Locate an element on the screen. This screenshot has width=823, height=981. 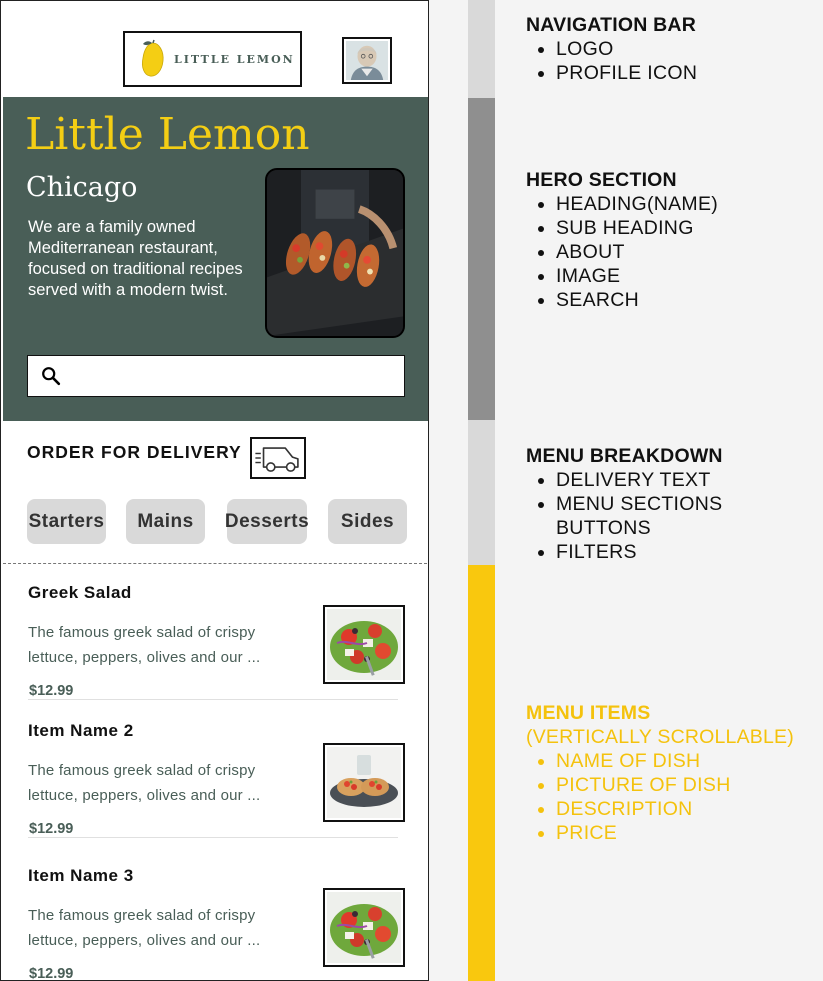
annotation-item: HEADING(NAME) is located at coordinates (637, 204).